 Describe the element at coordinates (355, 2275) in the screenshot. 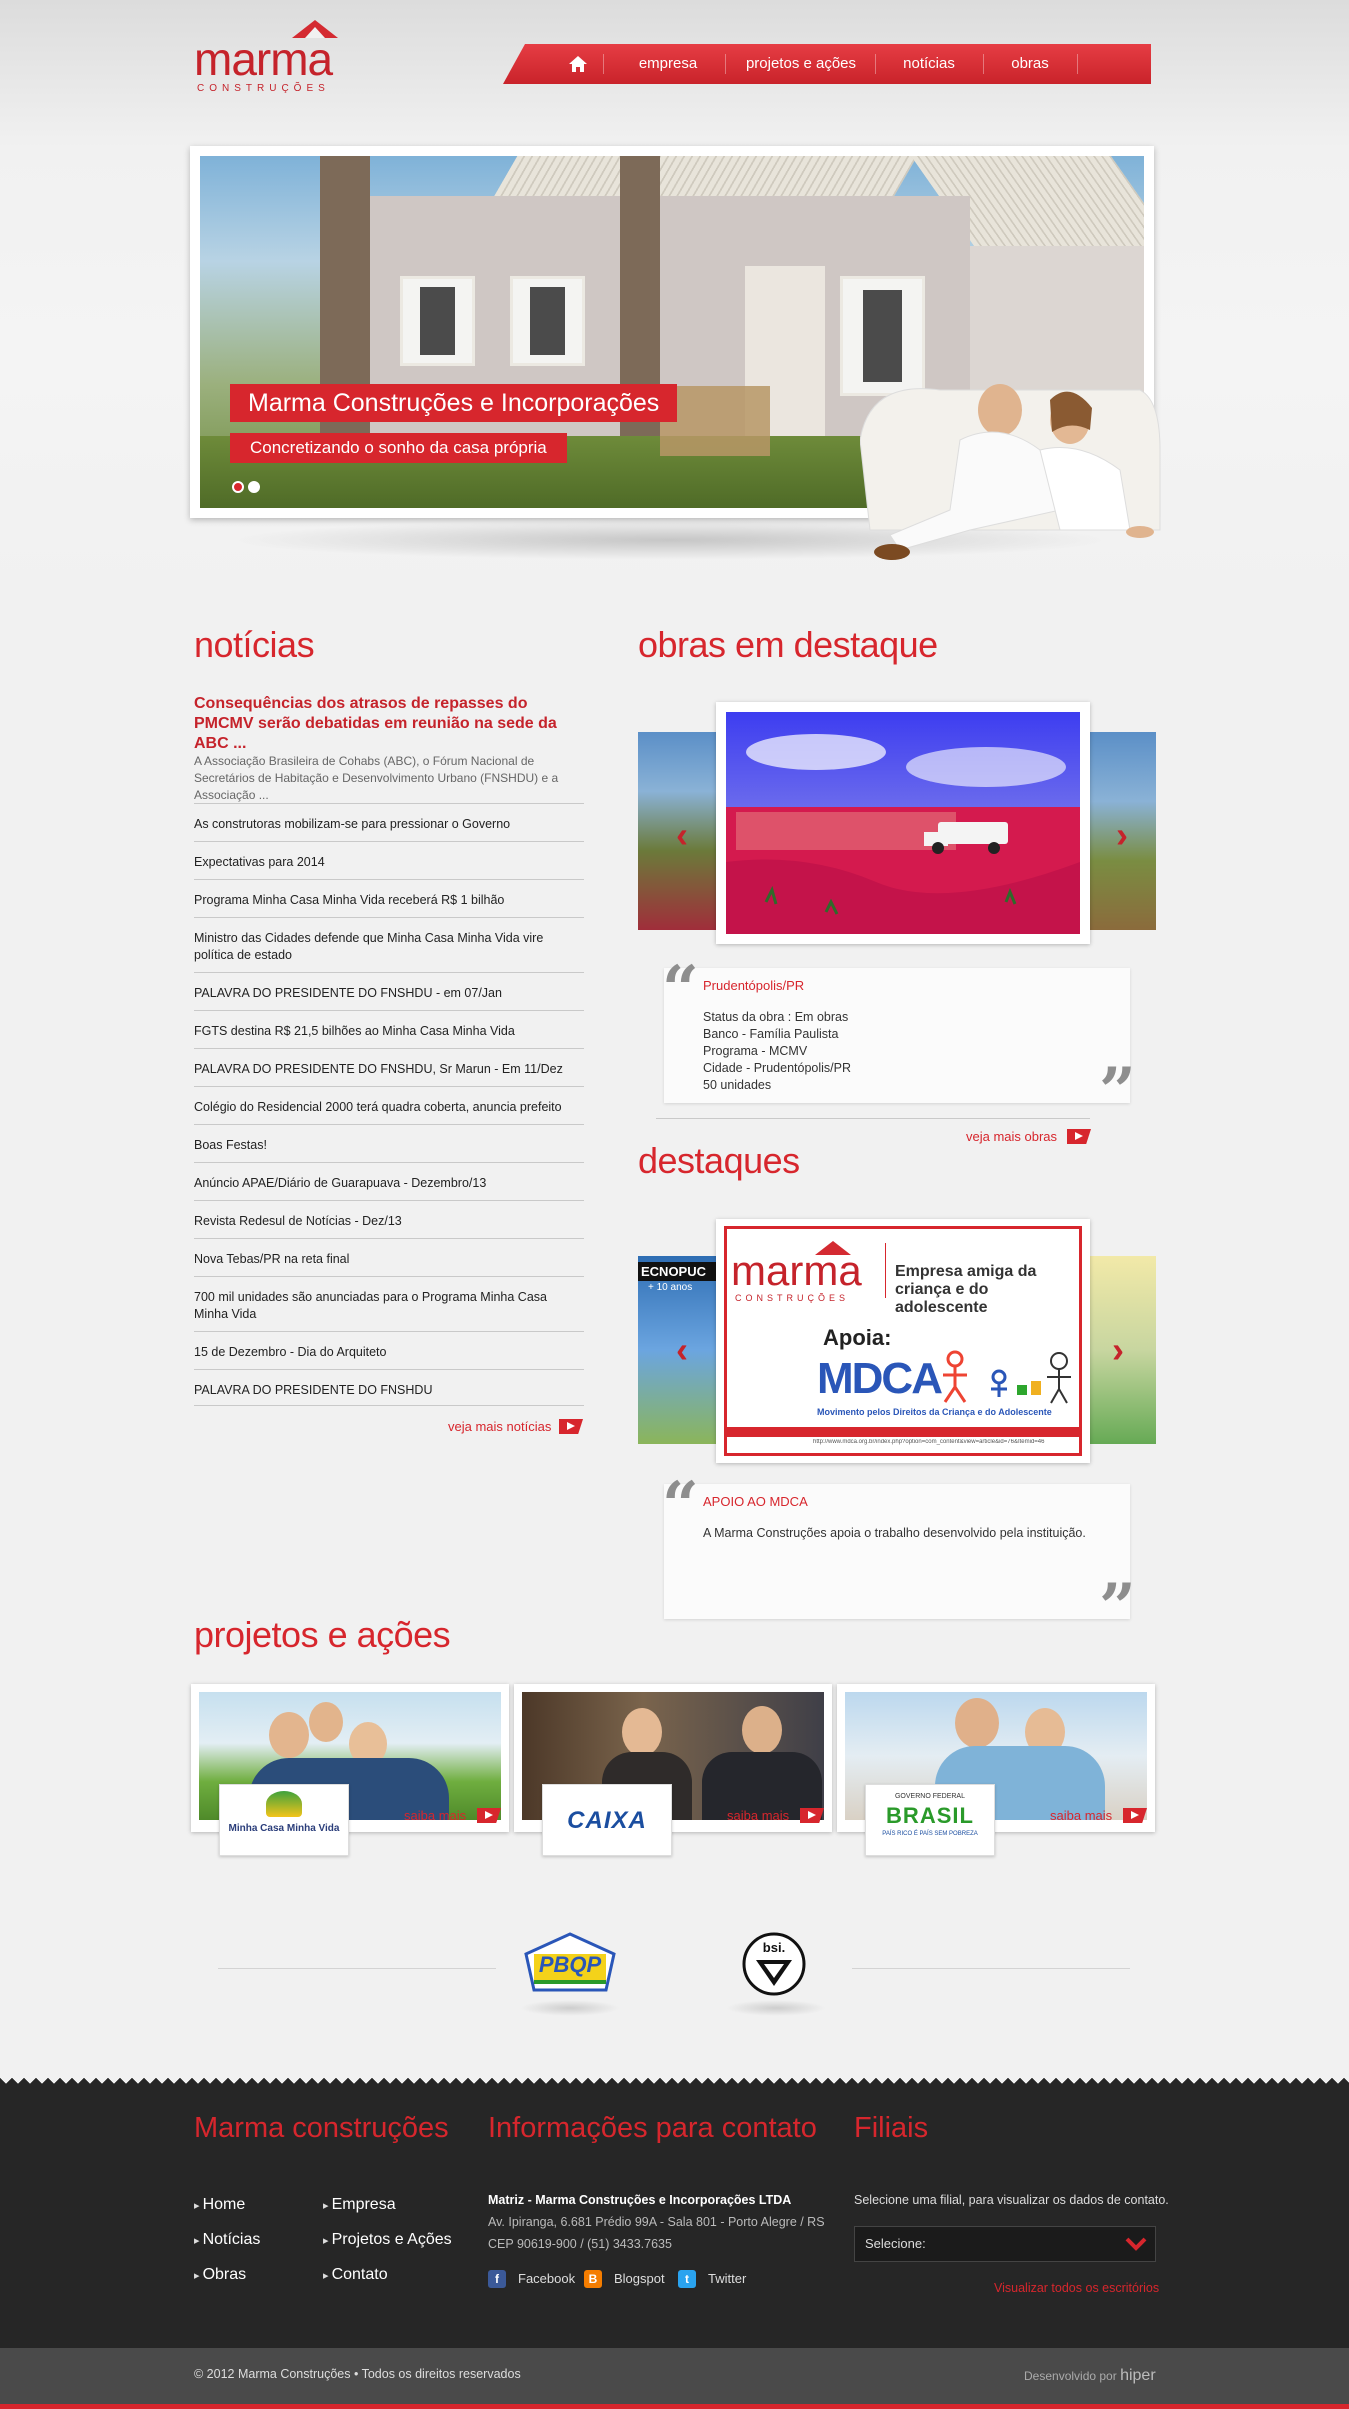

I see `footer-link-contato: Contato` at that location.